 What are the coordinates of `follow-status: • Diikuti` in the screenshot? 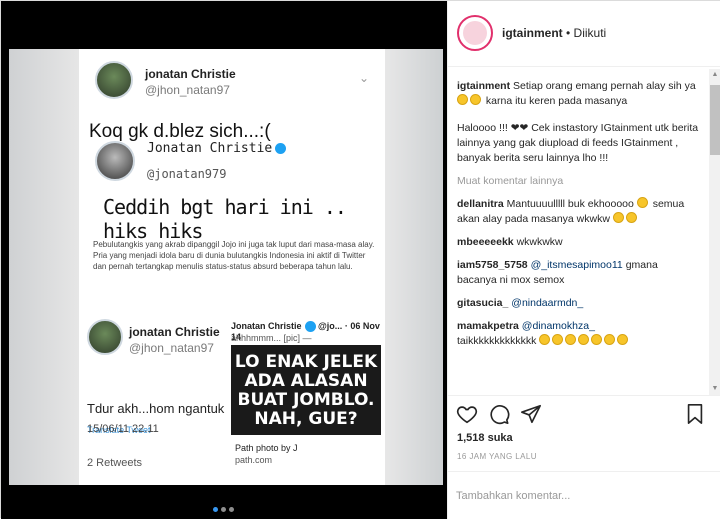 It's located at (586, 33).